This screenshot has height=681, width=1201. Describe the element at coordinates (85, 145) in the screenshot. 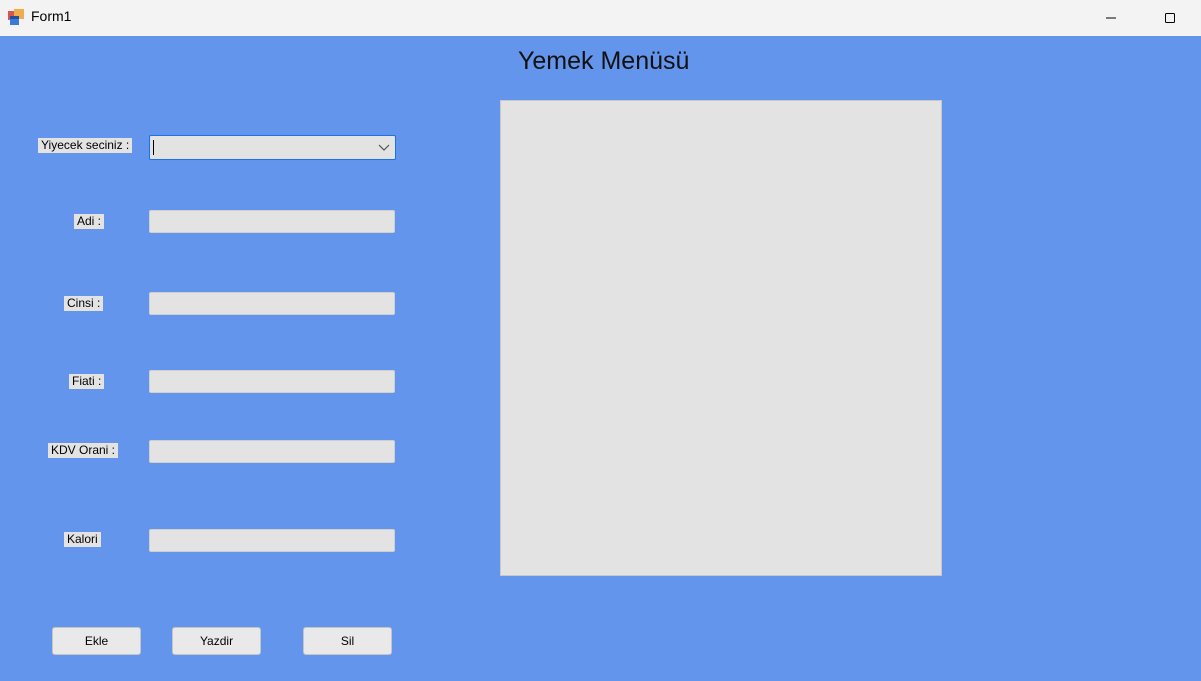

I see `yiyecek-label: Yiyecek seciniz :` at that location.